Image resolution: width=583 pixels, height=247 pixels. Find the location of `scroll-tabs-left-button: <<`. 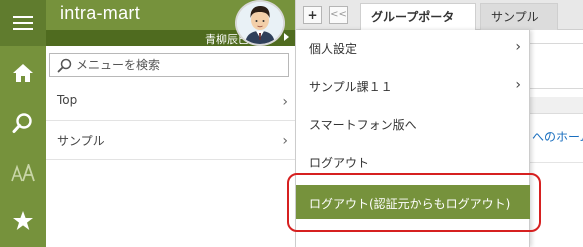

scroll-tabs-left-button: << is located at coordinates (338, 15).